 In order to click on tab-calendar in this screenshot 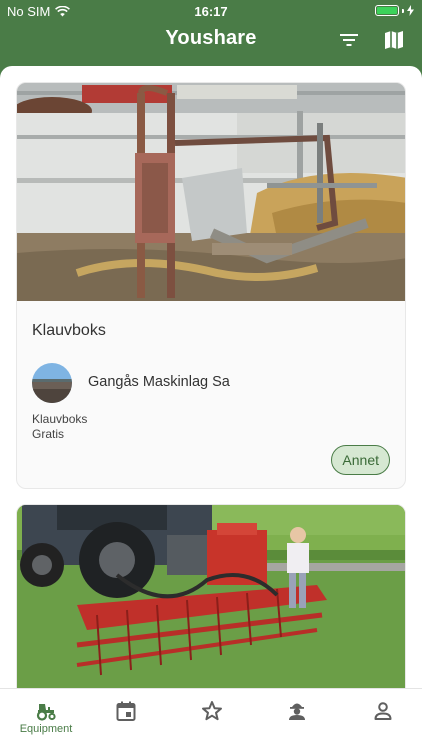, I will do `click(126, 719)`.